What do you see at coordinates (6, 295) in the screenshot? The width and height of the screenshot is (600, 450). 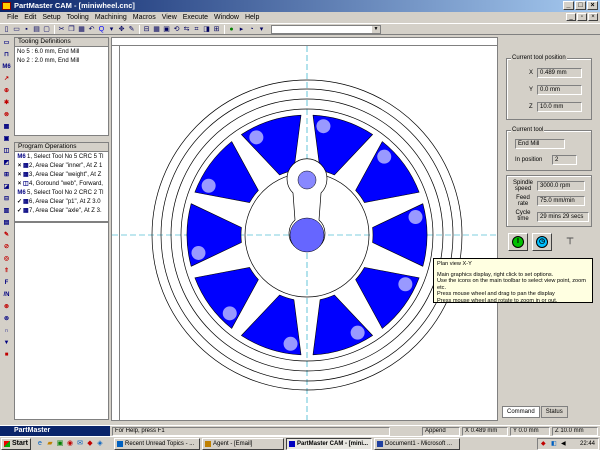 I see `n-tool-icon: /N` at bounding box center [6, 295].